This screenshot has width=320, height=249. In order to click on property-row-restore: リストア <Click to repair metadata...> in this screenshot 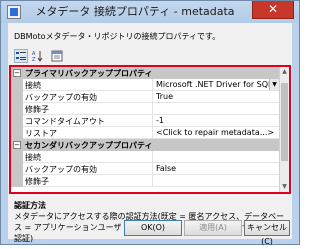, I will do `click(145, 133)`.